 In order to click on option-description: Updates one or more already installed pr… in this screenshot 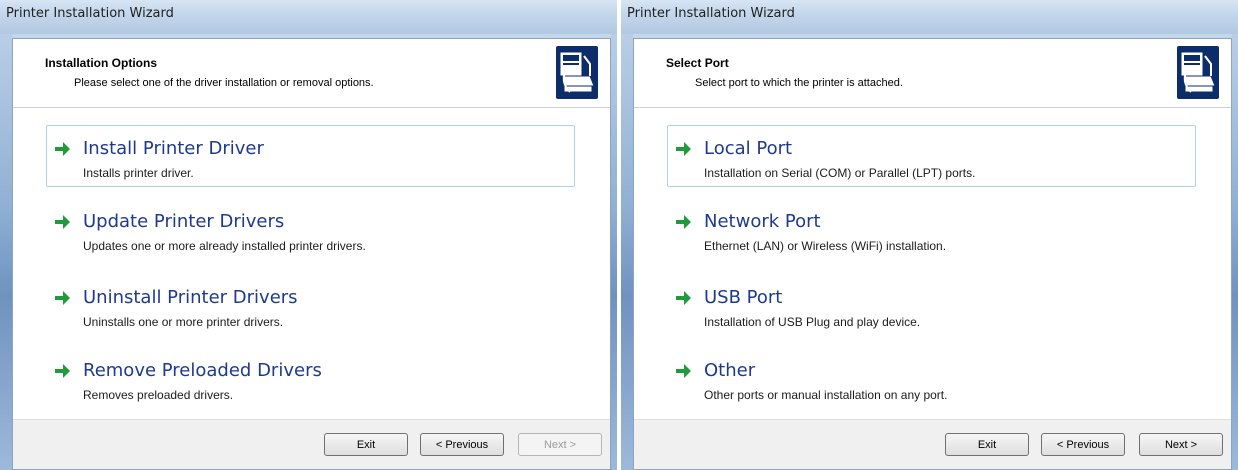, I will do `click(224, 246)`.